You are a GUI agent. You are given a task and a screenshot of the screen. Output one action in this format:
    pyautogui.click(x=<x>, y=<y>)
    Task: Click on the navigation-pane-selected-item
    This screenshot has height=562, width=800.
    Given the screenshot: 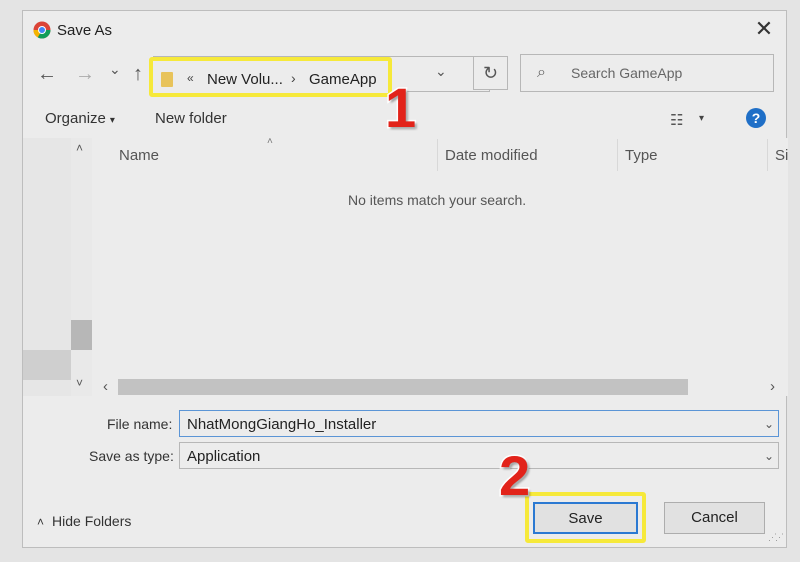 What is the action you would take?
    pyautogui.click(x=47, y=365)
    